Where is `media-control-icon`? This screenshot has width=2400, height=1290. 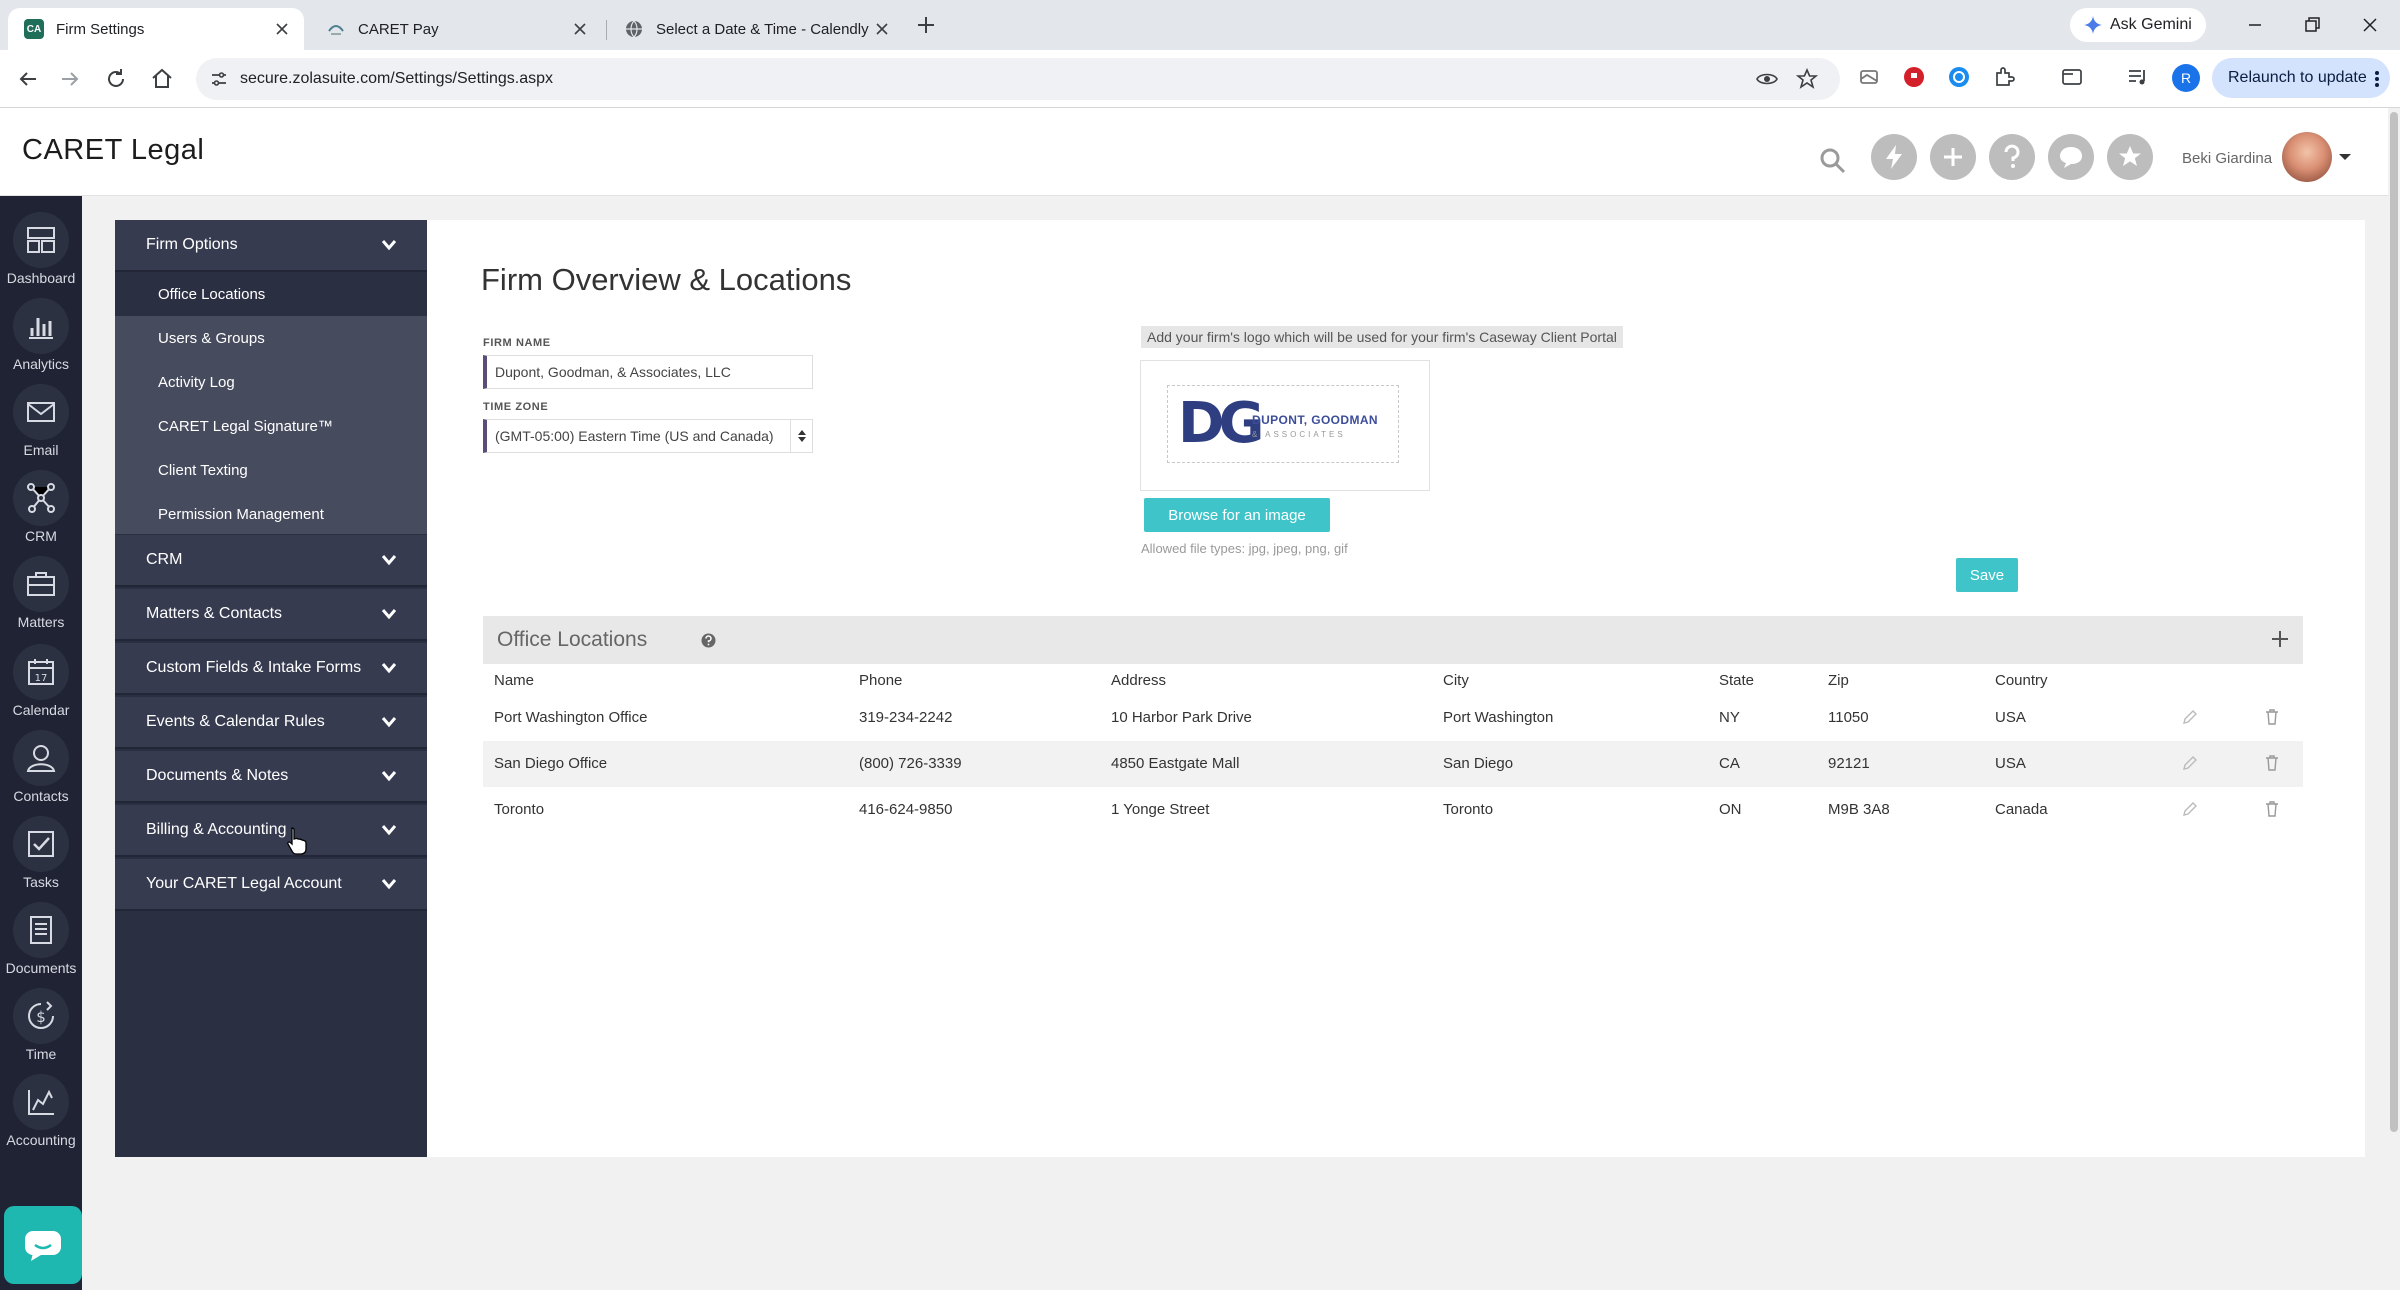
media-control-icon is located at coordinates (2138, 77).